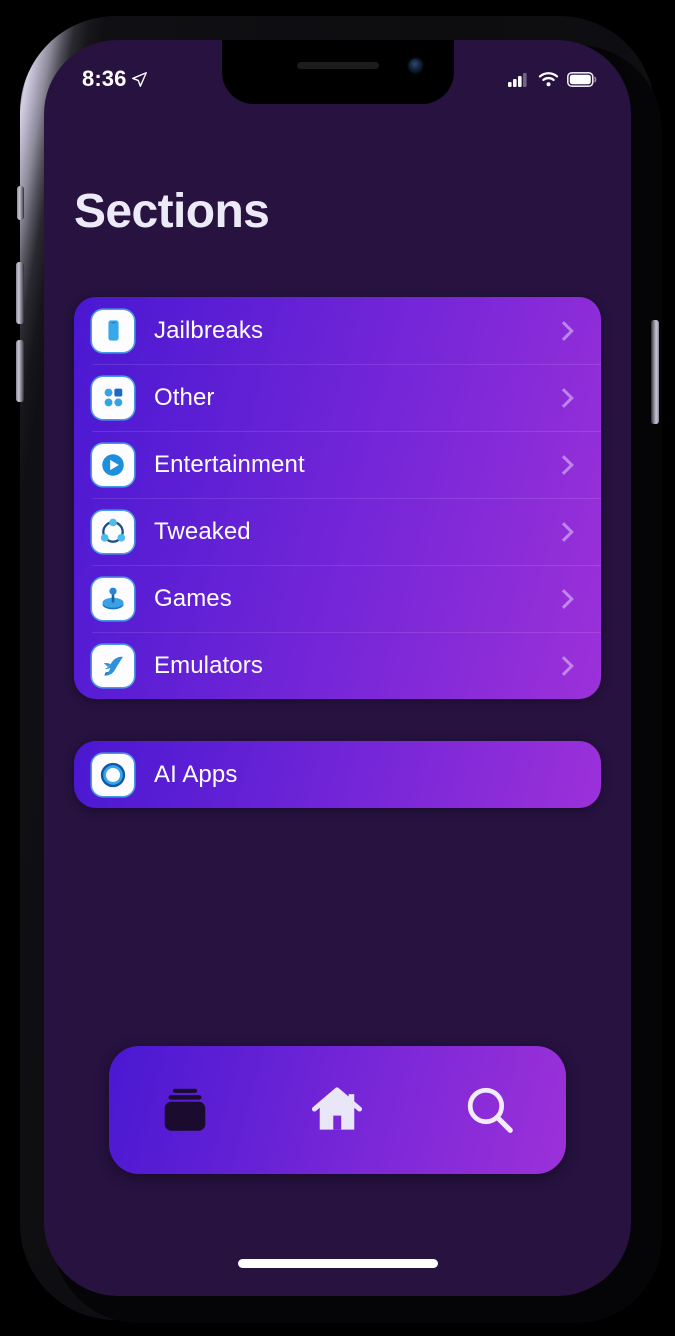 This screenshot has width=675, height=1336. I want to click on volume-down-button, so click(20, 371).